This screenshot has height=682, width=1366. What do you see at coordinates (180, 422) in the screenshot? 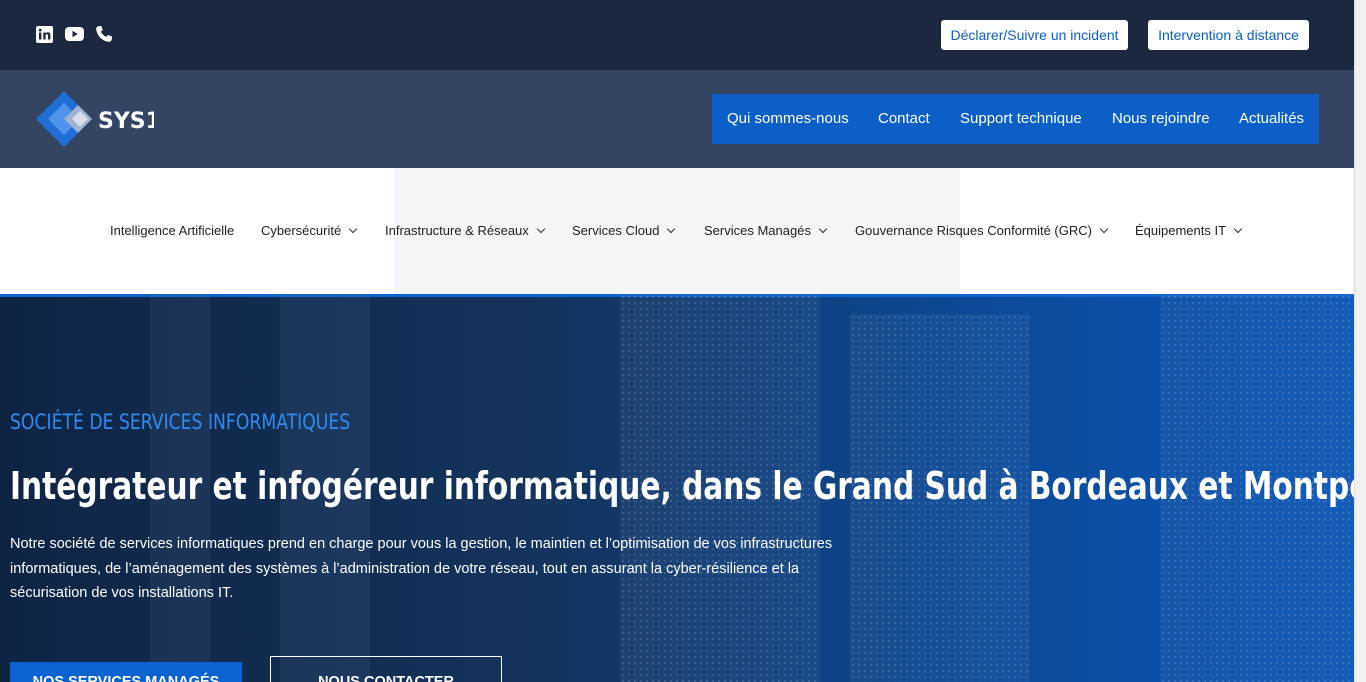
I see `hero-kicker: SOCIÉTÉ DE SERVICES INFORMATIQUES` at bounding box center [180, 422].